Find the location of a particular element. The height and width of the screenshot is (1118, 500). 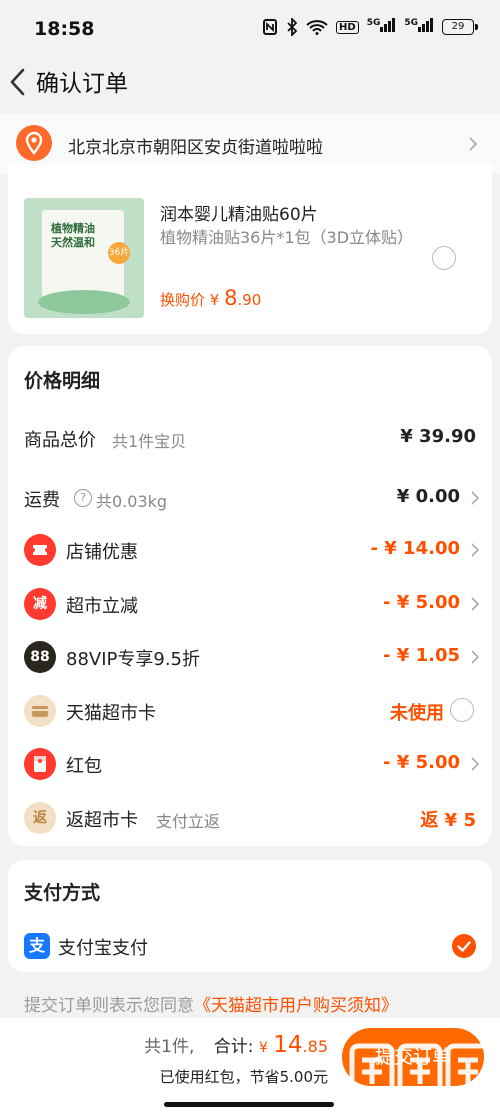

card-icon is located at coordinates (40, 711).